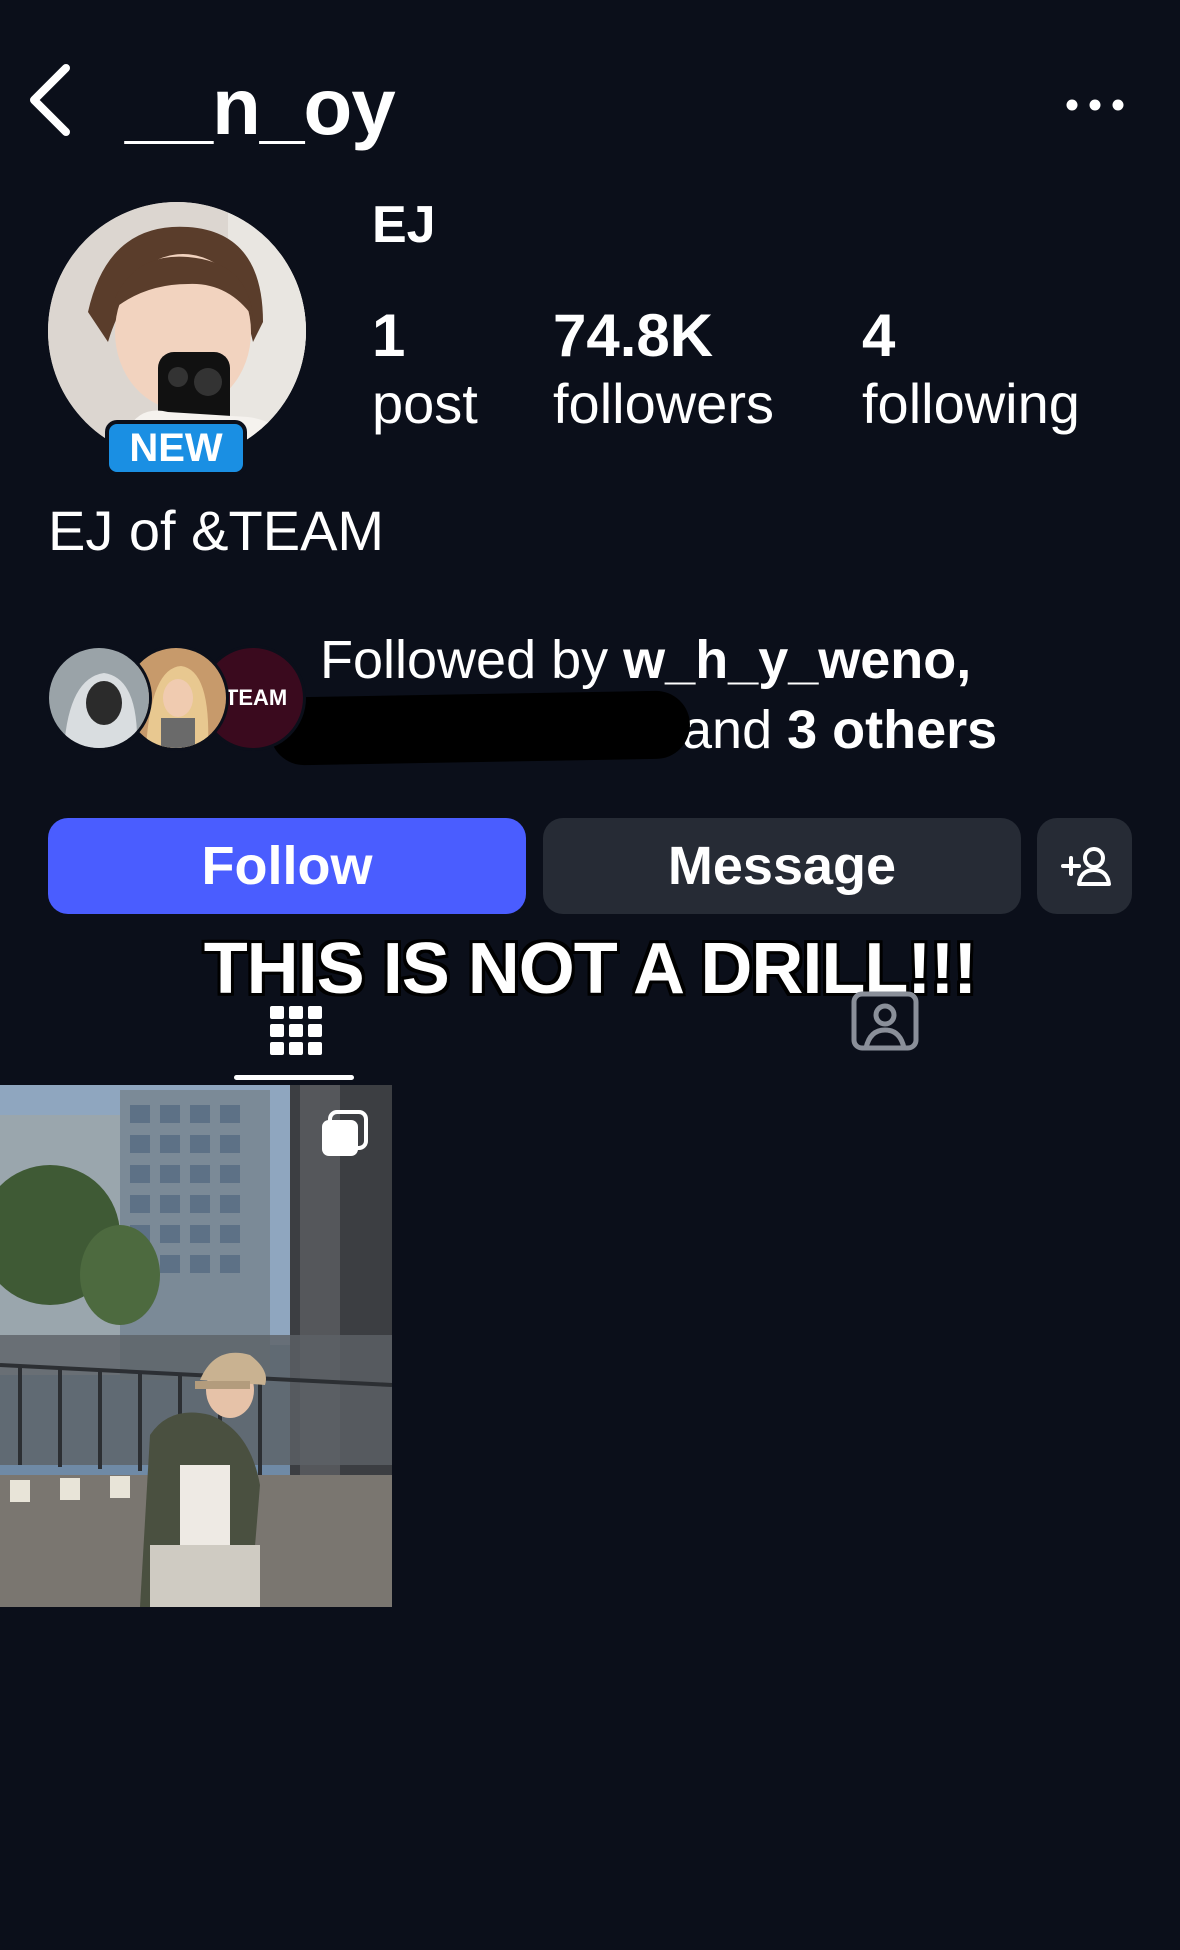  I want to click on tagged-tab-icon, so click(885, 1021).